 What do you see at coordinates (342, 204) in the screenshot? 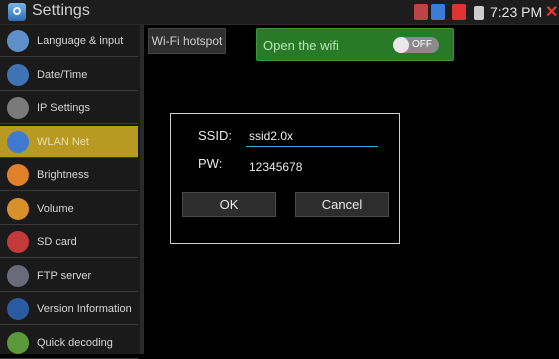
I see `cancel-button: Cancel` at bounding box center [342, 204].